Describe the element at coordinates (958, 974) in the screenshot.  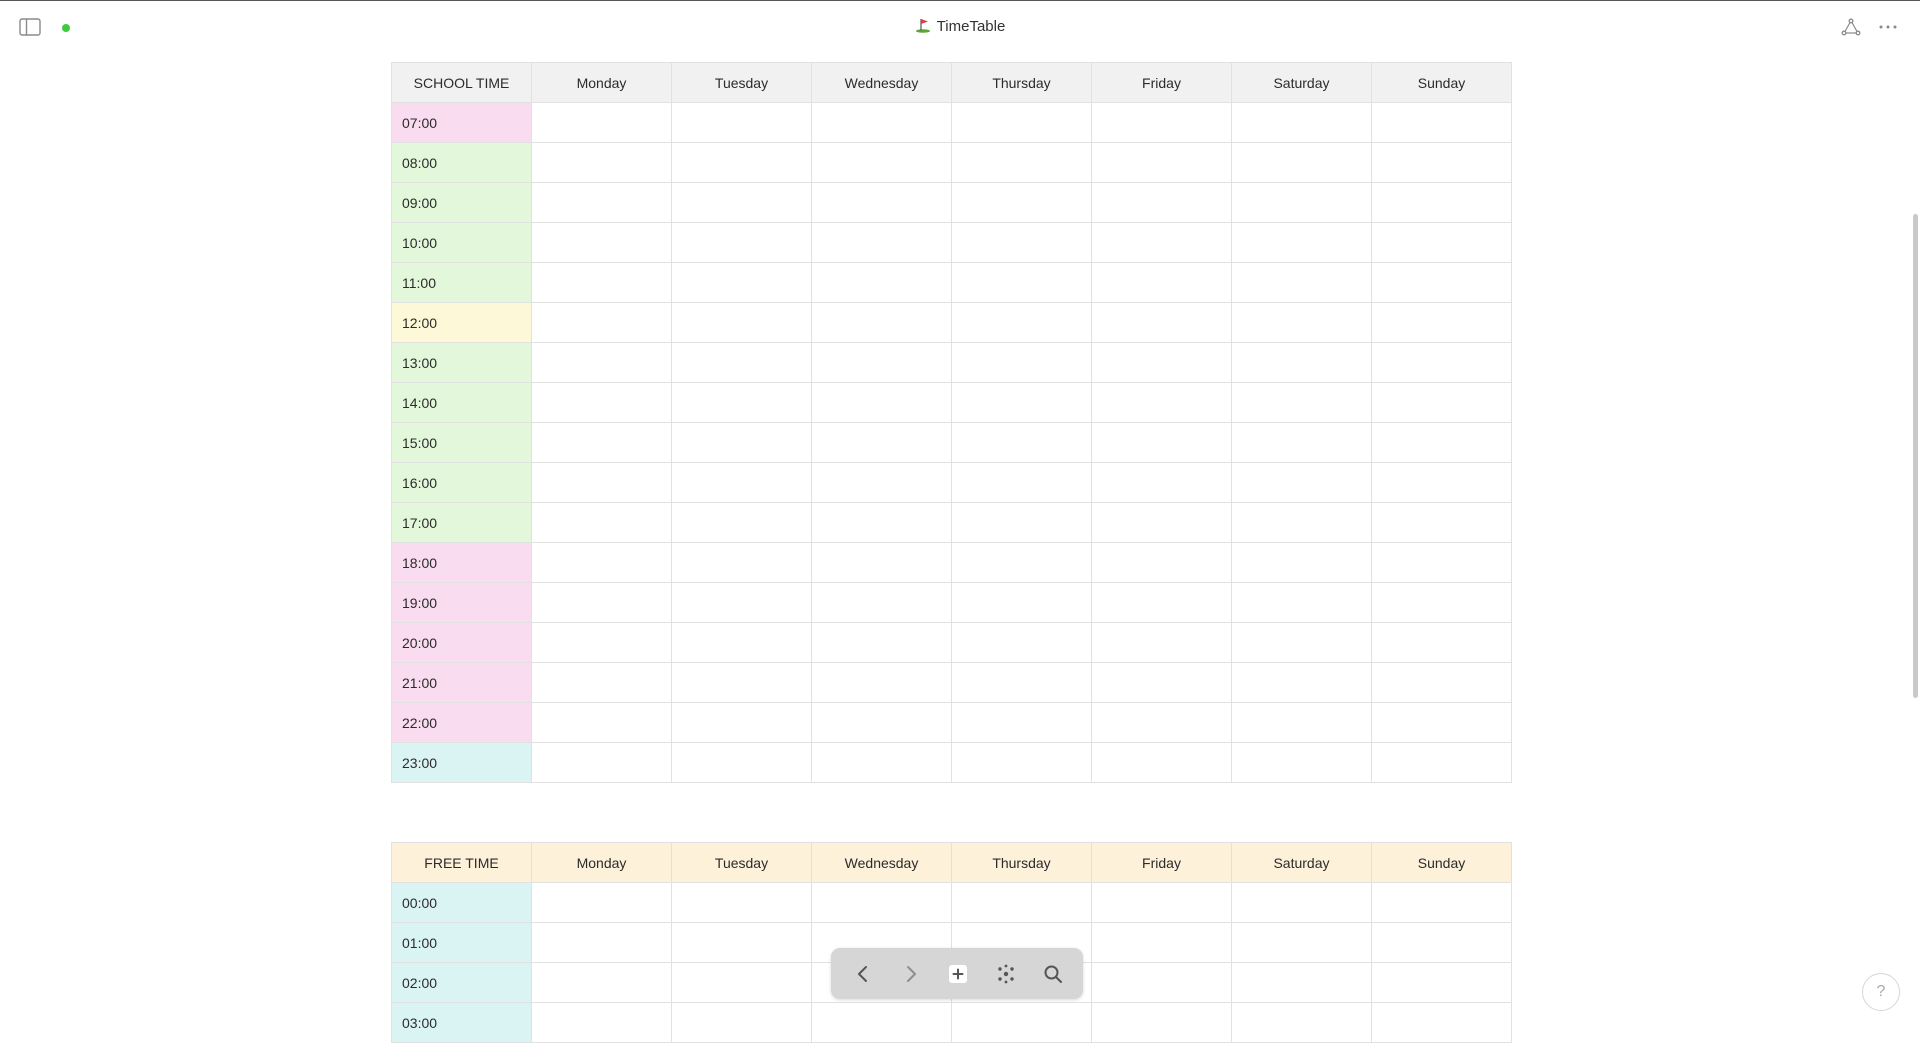
I see `new-note-icon` at that location.